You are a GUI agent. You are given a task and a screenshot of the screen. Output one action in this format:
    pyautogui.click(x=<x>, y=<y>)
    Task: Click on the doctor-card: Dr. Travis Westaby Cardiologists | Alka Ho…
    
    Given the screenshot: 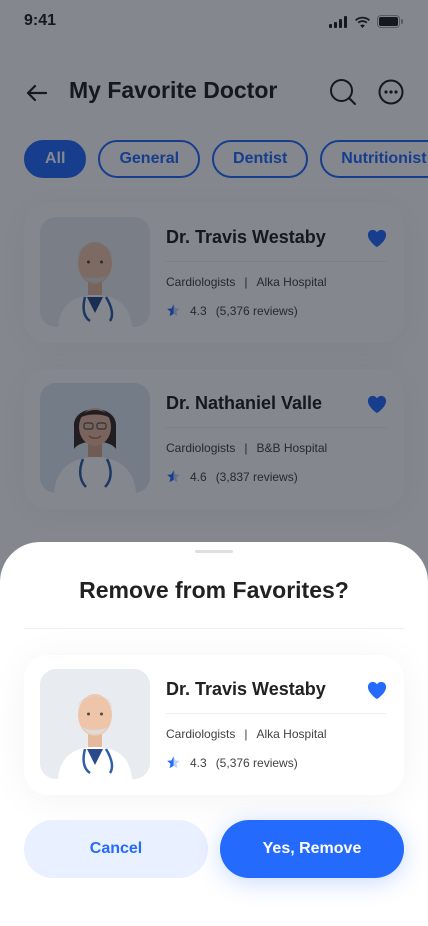 What is the action you would take?
    pyautogui.click(x=214, y=725)
    